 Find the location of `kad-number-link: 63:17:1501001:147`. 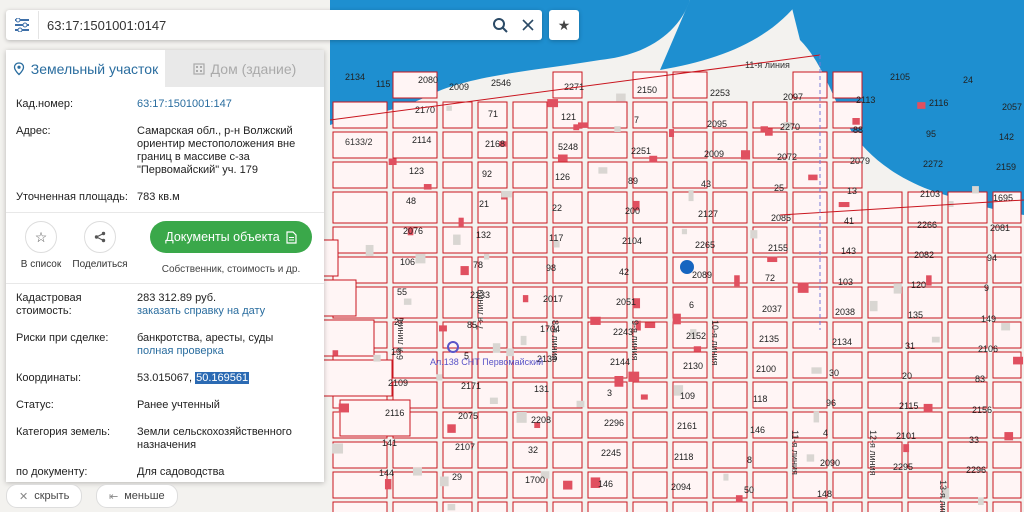

kad-number-link: 63:17:1501001:147 is located at coordinates (225, 104).